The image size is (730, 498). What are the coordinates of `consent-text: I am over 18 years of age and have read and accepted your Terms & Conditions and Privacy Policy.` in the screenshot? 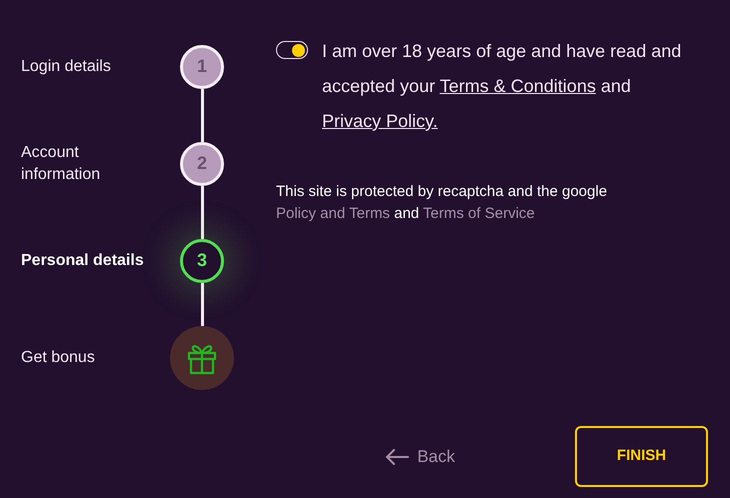 It's located at (502, 86).